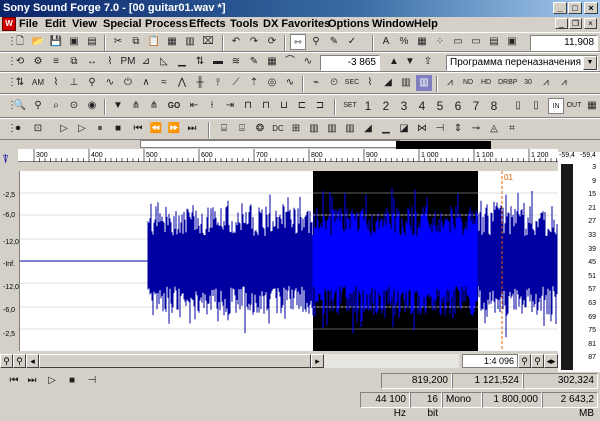 The image size is (600, 421). Describe the element at coordinates (218, 83) in the screenshot. I see `noise-gate-icon: ⫯` at that location.